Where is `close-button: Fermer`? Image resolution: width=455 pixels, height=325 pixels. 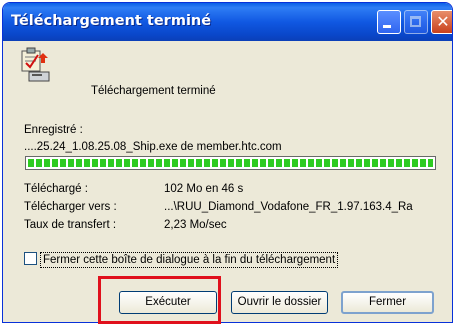
close-button: Fermer is located at coordinates (387, 302).